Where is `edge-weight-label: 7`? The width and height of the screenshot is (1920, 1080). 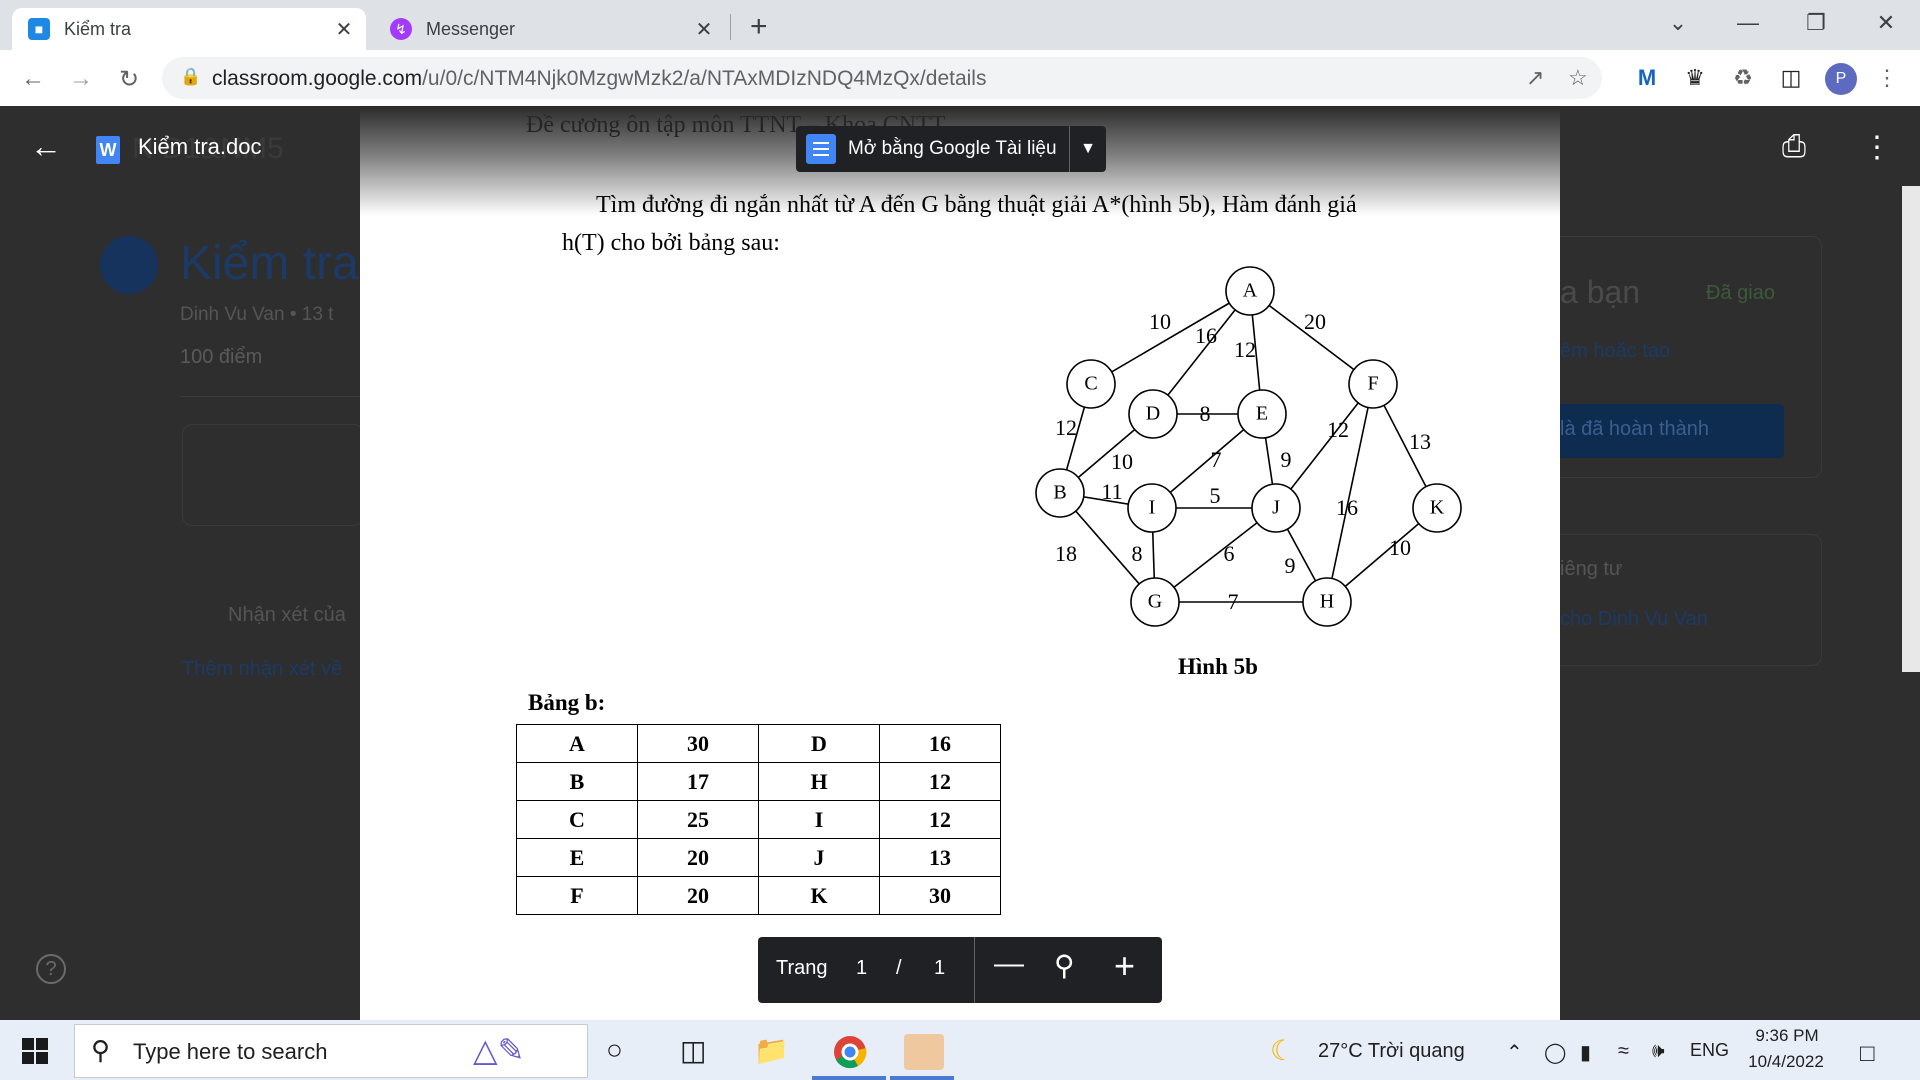 edge-weight-label: 7 is located at coordinates (1233, 601).